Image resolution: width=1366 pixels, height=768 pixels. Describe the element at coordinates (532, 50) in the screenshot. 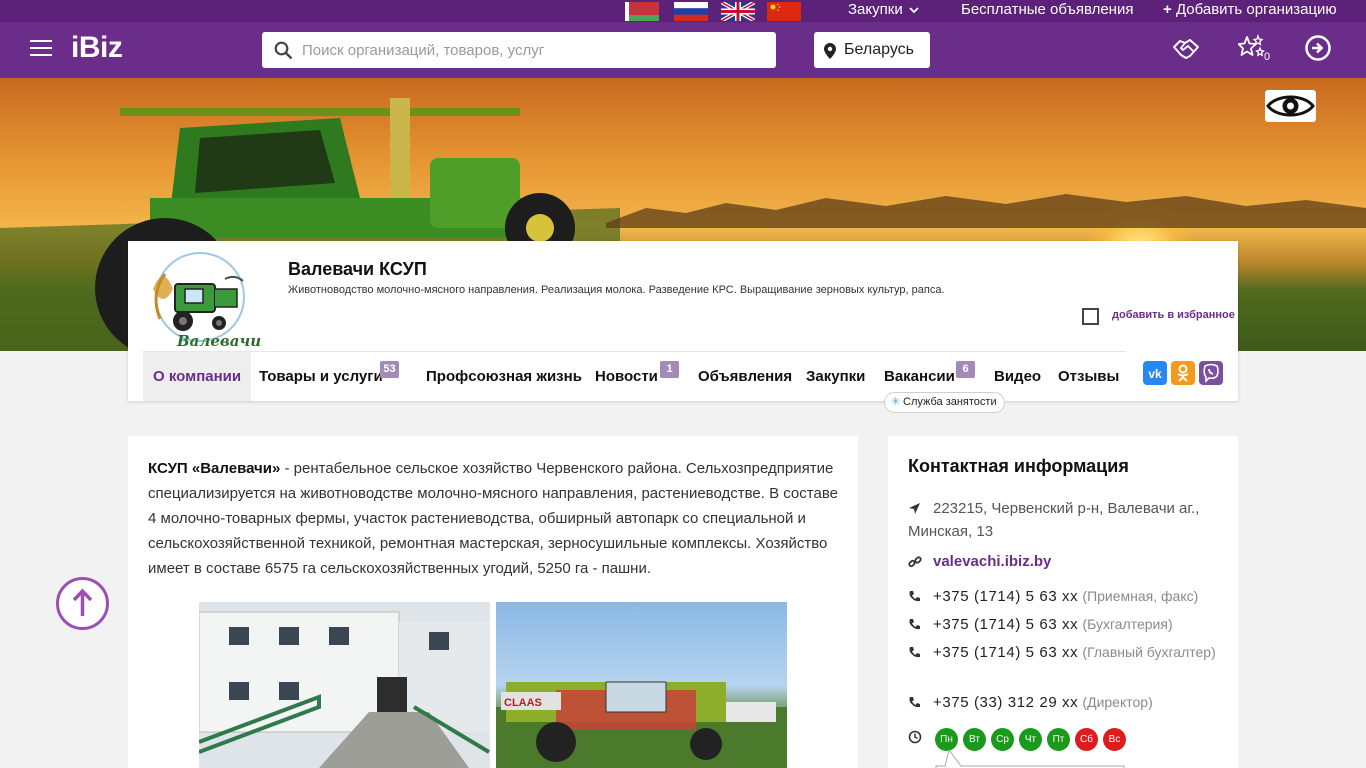

I see `search-input` at that location.